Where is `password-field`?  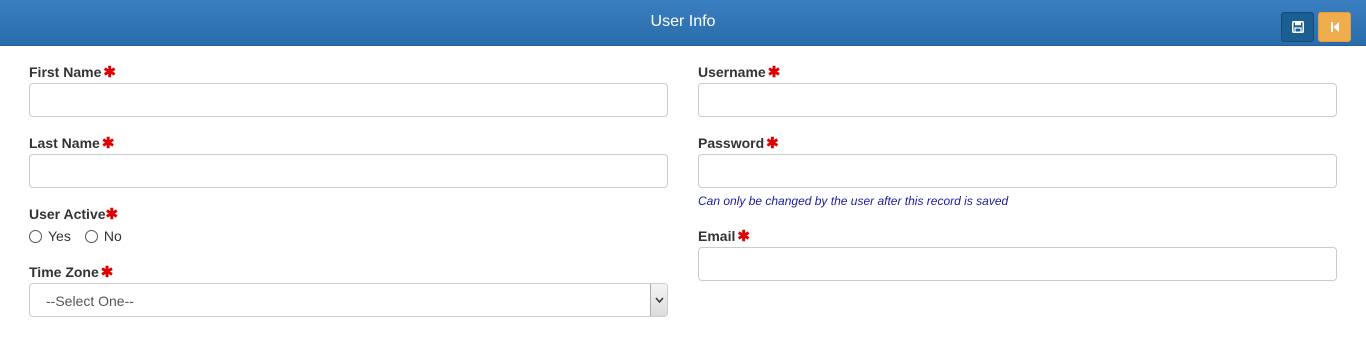
password-field is located at coordinates (1017, 171).